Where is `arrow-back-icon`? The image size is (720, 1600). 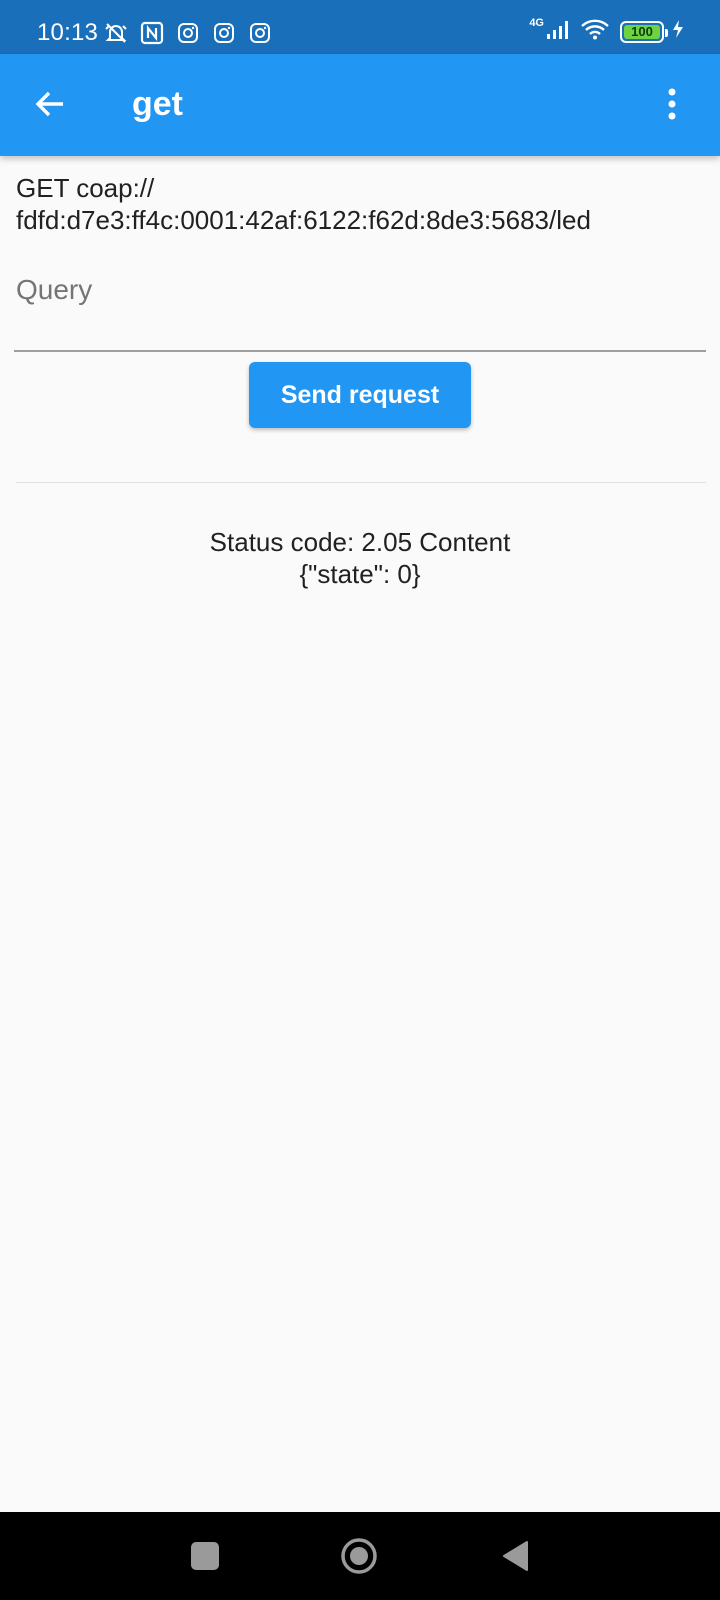
arrow-back-icon is located at coordinates (50, 106).